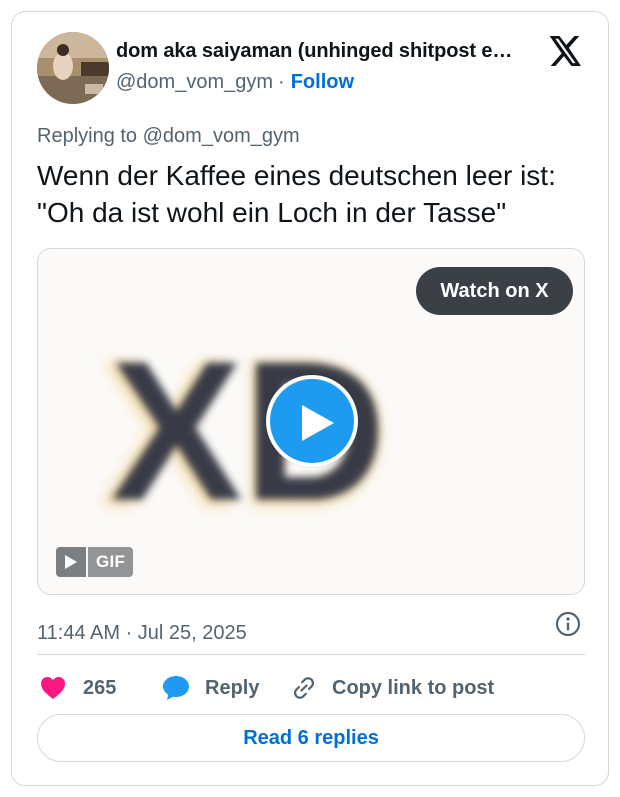 The image size is (620, 797). I want to click on action-bar: 265 Reply Copy link to post, so click(311, 688).